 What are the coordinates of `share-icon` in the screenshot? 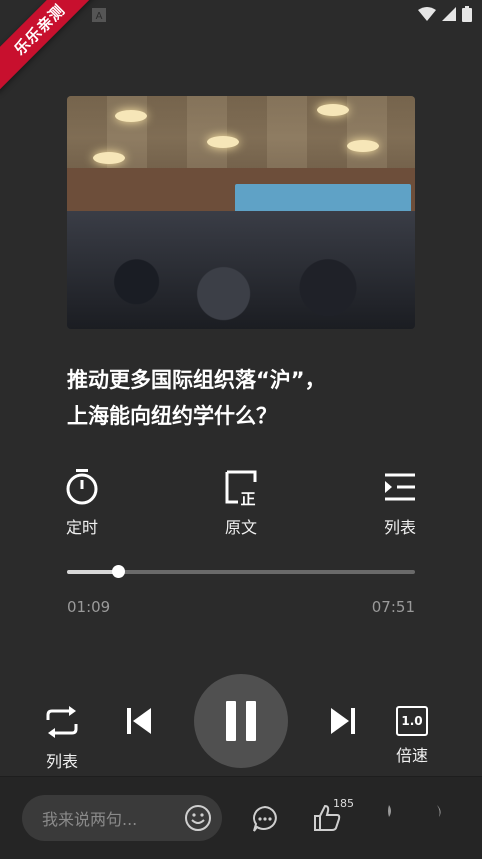 It's located at (389, 811).